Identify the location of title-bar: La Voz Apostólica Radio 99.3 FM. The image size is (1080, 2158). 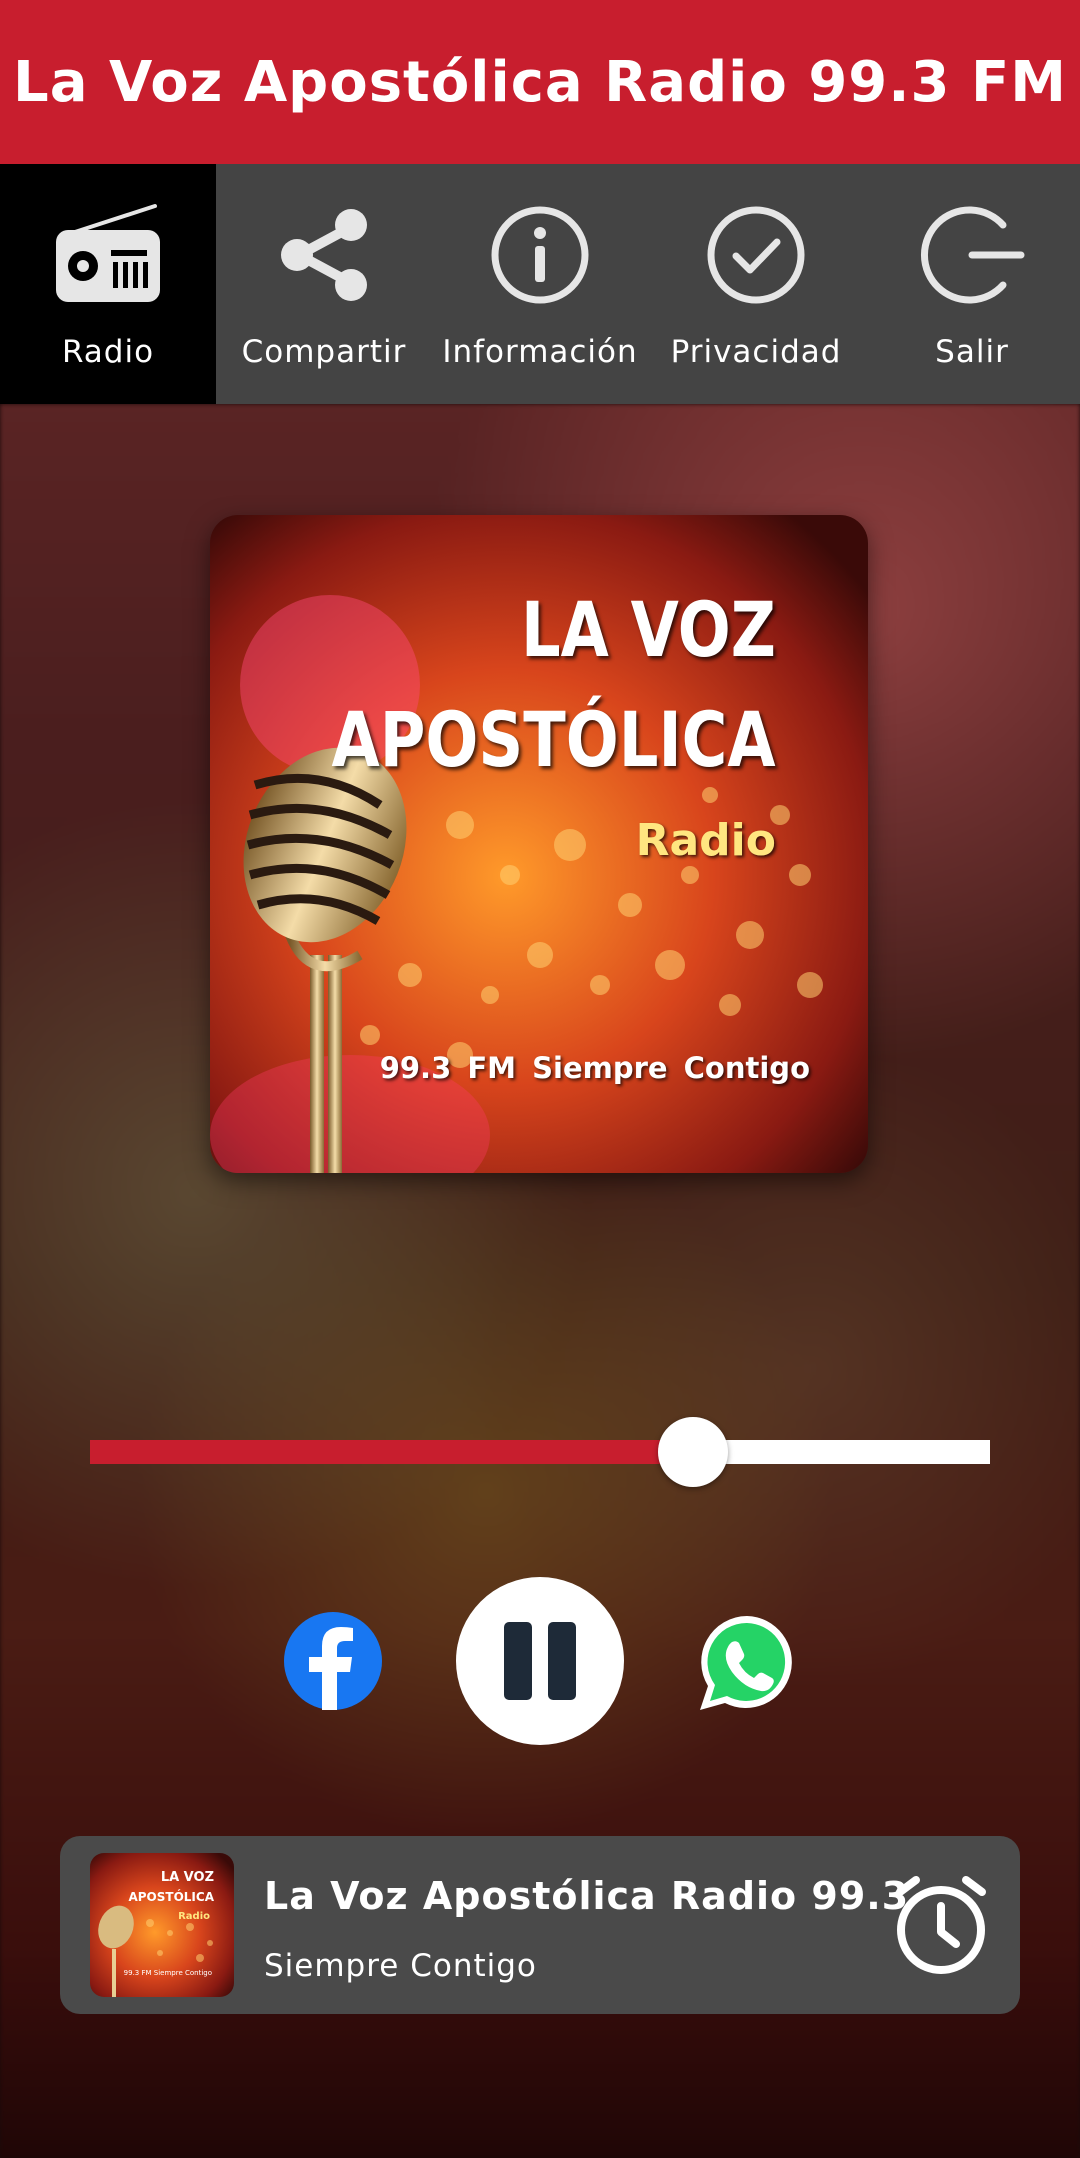
(540, 82).